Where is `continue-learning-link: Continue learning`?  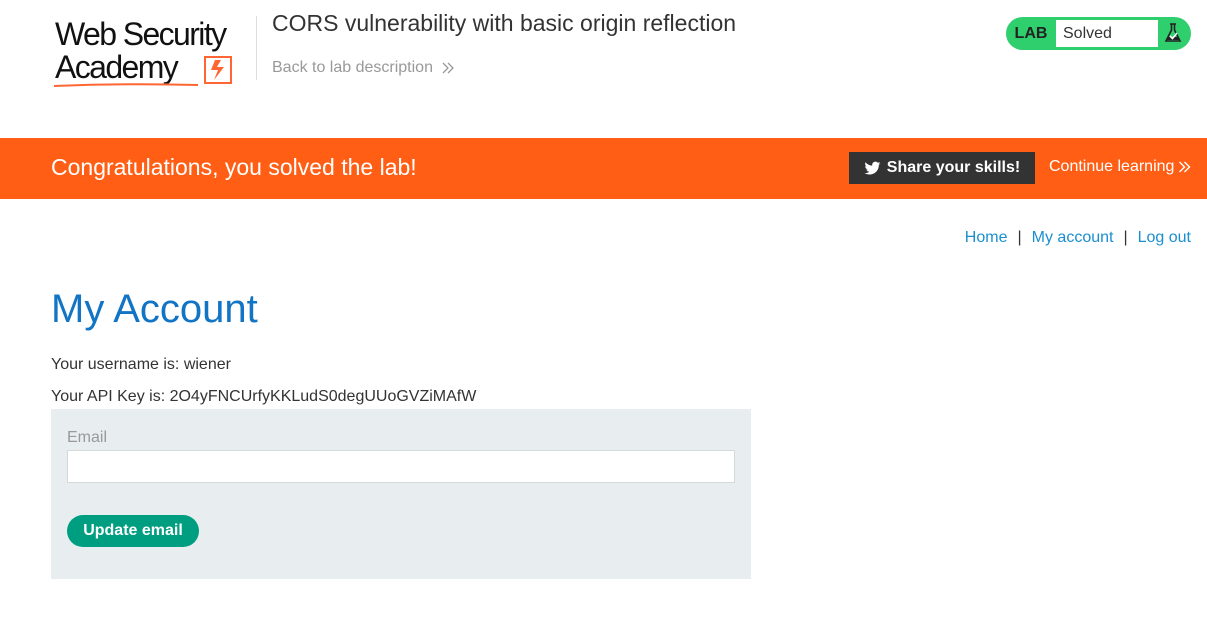
continue-learning-link: Continue learning is located at coordinates (1120, 167).